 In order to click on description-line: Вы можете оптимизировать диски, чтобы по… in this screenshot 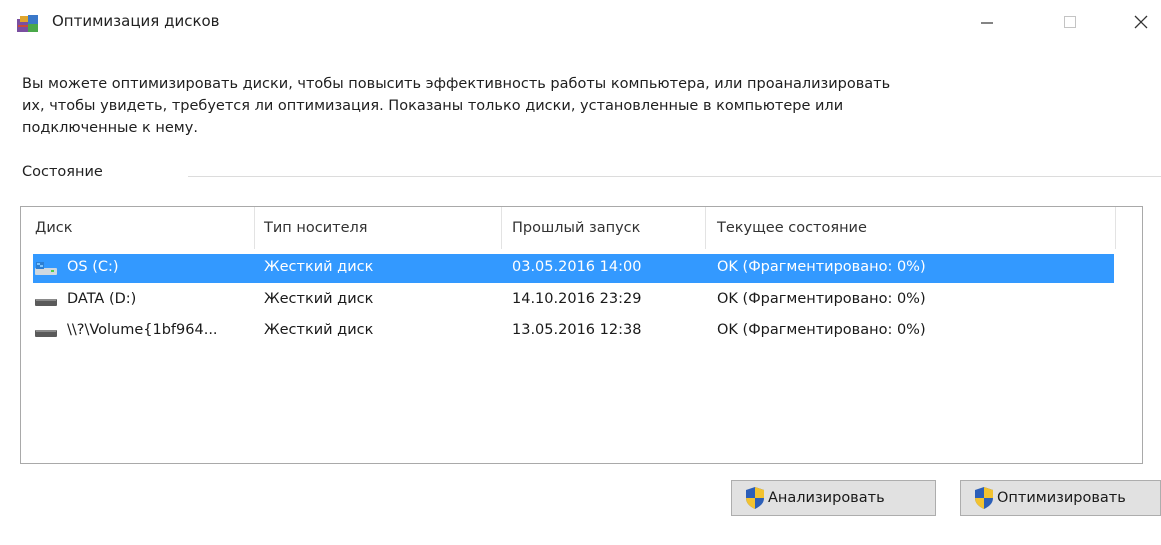, I will do `click(456, 84)`.